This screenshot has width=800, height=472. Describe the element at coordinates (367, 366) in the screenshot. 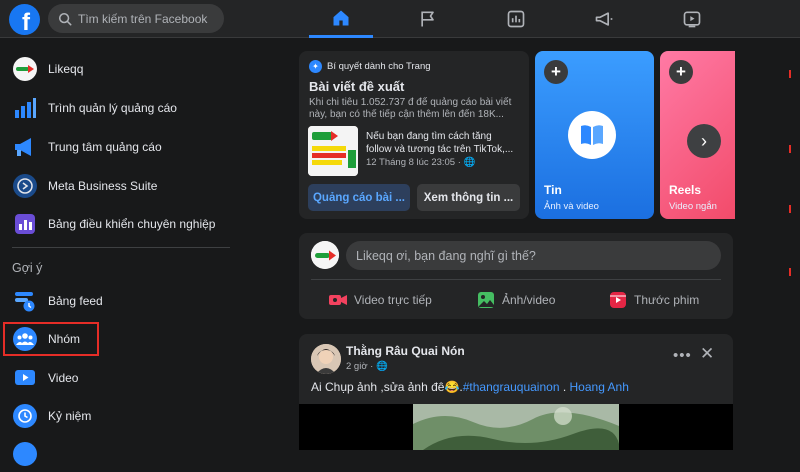

I see `post-time: 2 giờ · 🌐` at that location.